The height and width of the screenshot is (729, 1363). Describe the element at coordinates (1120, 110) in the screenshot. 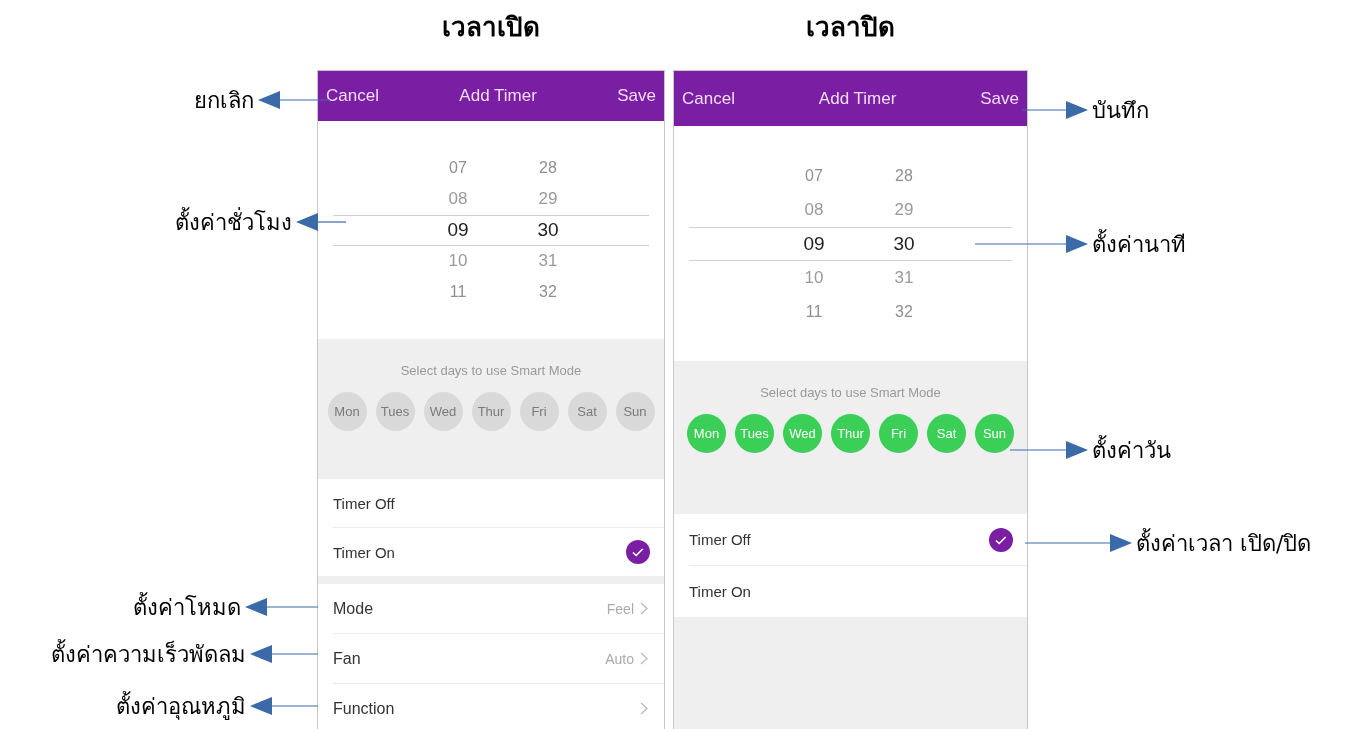

I see `annotation-label: บันทึก` at that location.